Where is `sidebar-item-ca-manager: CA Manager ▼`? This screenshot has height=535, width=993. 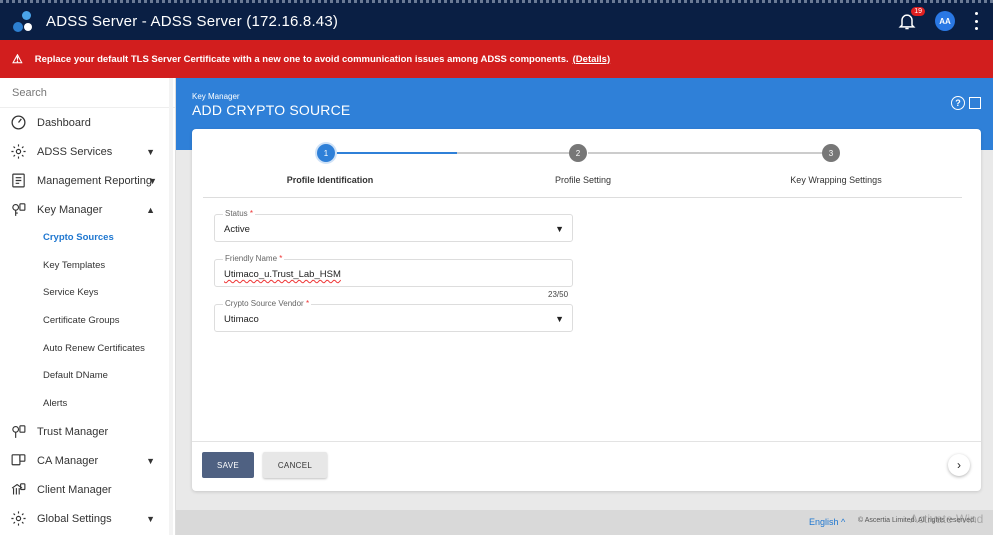 sidebar-item-ca-manager: CA Manager ▼ is located at coordinates (87, 460).